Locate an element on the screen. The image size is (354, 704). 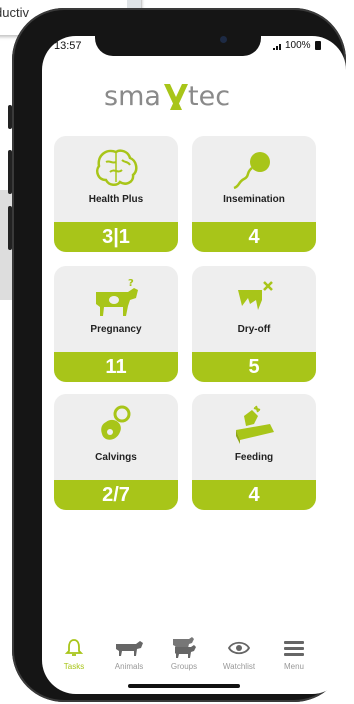
battery-icon is located at coordinates (317, 45).